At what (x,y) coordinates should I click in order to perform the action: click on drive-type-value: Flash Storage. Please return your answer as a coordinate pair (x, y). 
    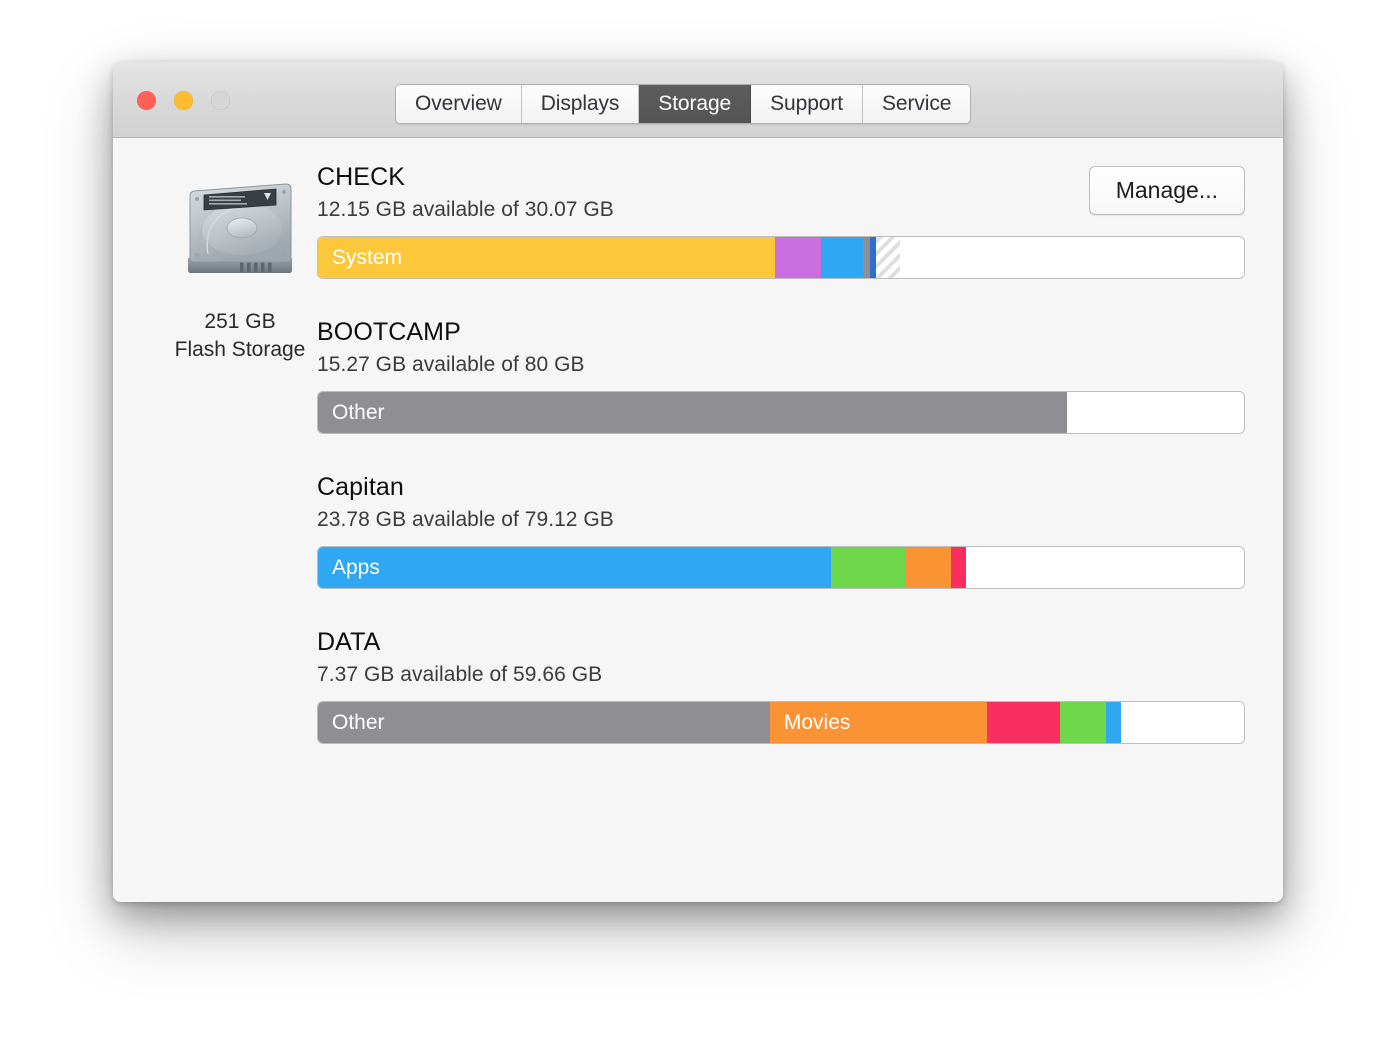
    Looking at the image, I should click on (240, 349).